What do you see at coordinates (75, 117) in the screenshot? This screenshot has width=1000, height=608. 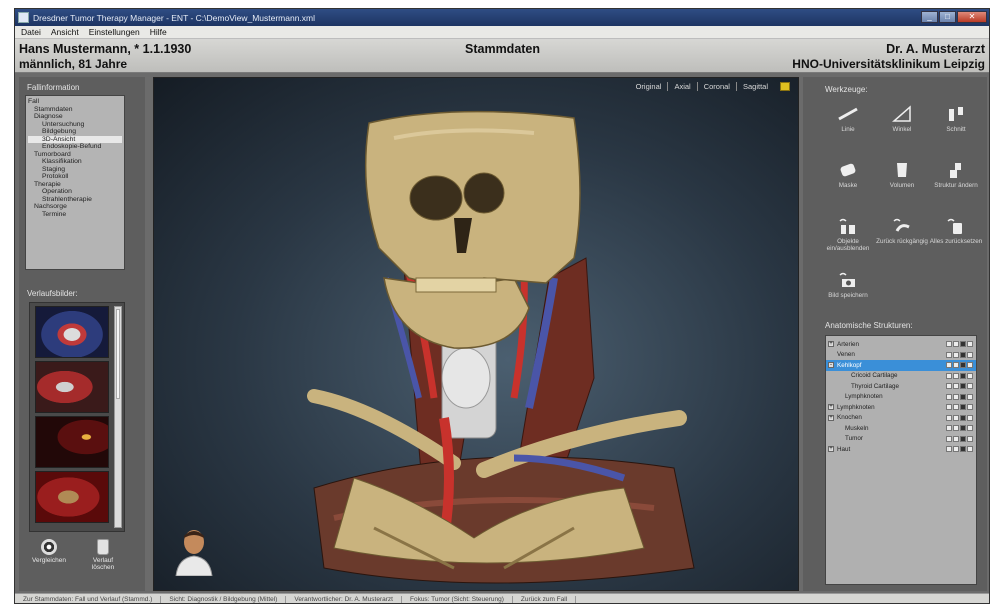 I see `tree-item: Diagnose` at bounding box center [75, 117].